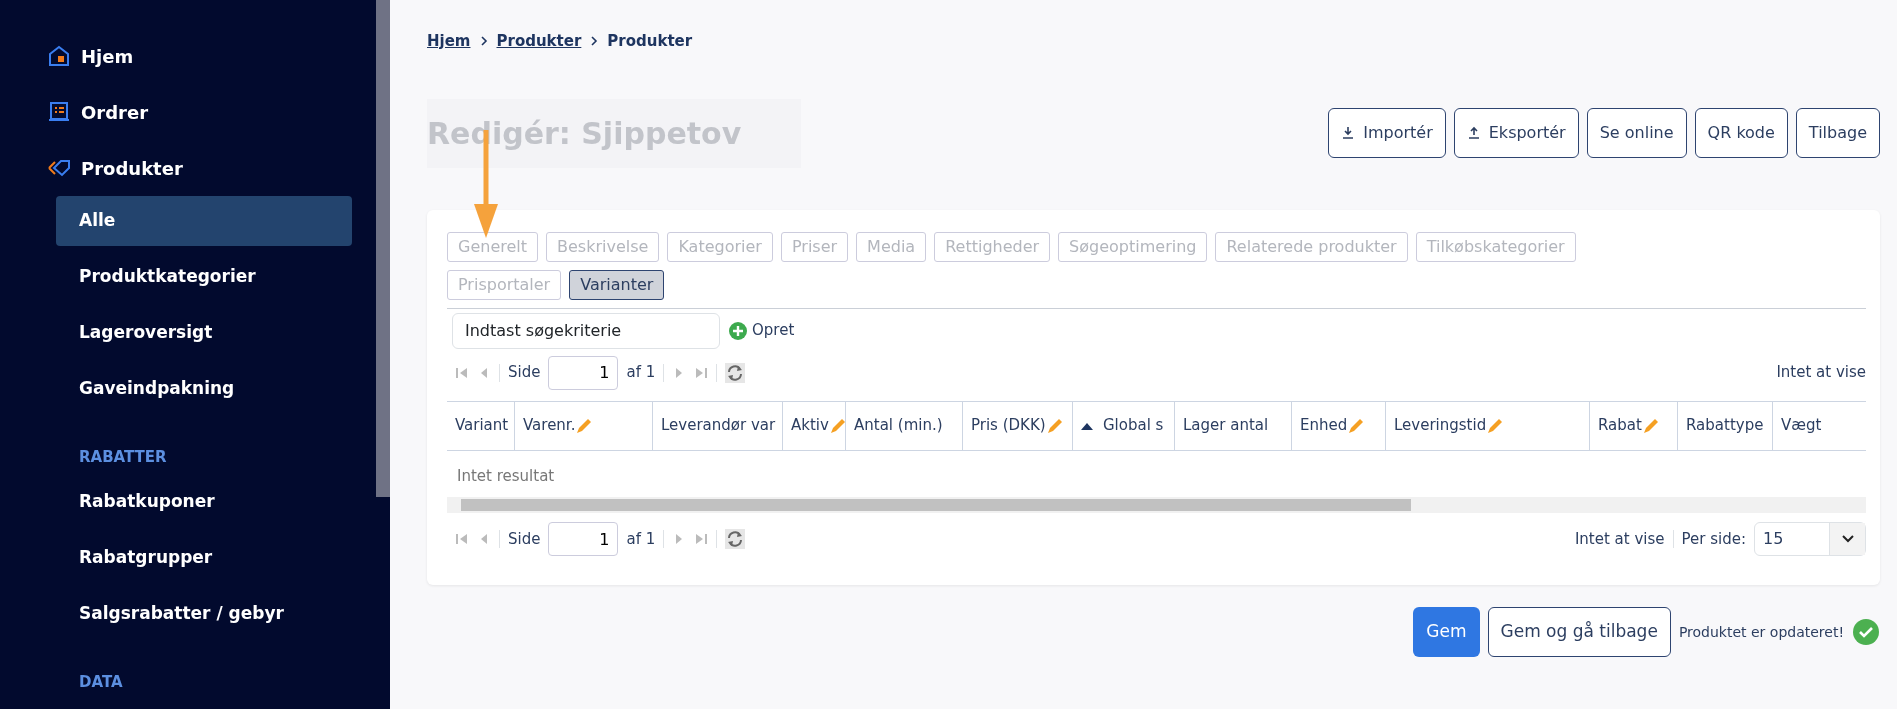 The height and width of the screenshot is (709, 1897). Describe the element at coordinates (383, 248) in the screenshot. I see `scrollbar` at that location.